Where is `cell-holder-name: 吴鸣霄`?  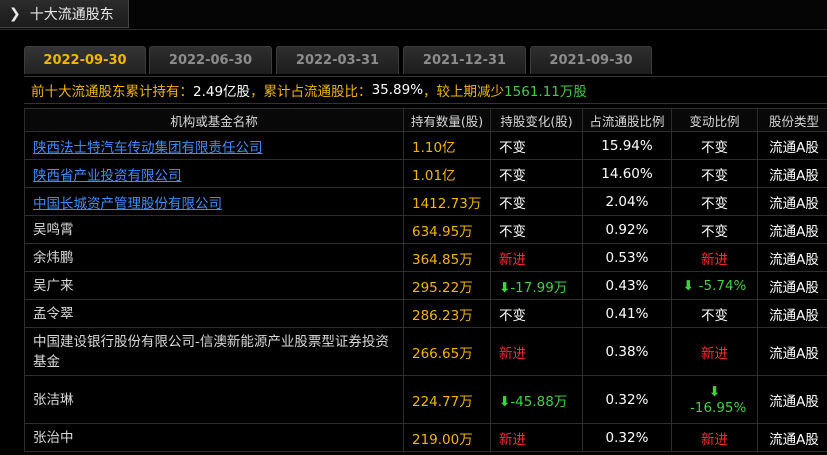
cell-holder-name: 吴鸣霄 is located at coordinates (214, 229).